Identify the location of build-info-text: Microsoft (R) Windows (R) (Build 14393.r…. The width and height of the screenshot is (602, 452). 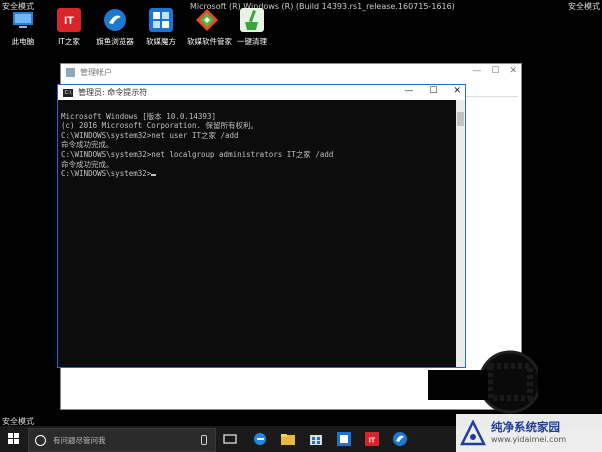
(322, 6).